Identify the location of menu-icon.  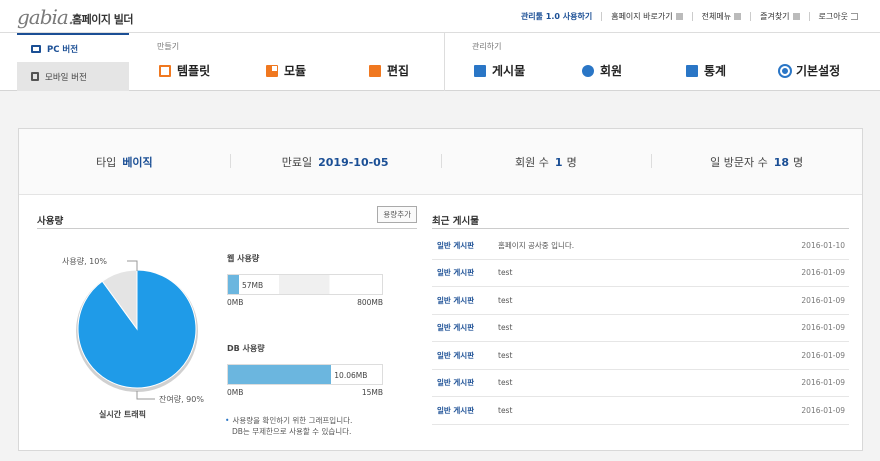
(738, 16).